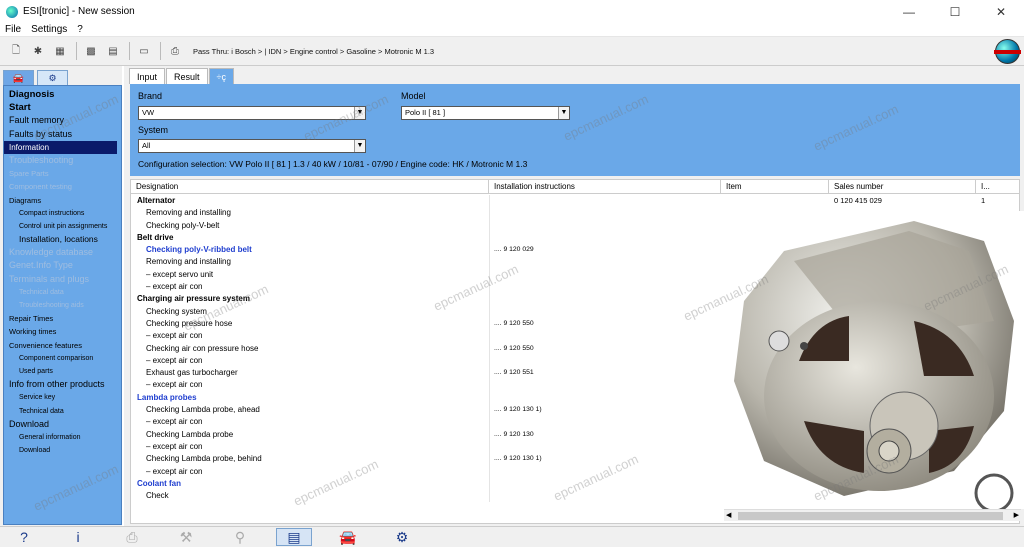  I want to click on sidebar-item: Troubleshooting aids, so click(51, 305).